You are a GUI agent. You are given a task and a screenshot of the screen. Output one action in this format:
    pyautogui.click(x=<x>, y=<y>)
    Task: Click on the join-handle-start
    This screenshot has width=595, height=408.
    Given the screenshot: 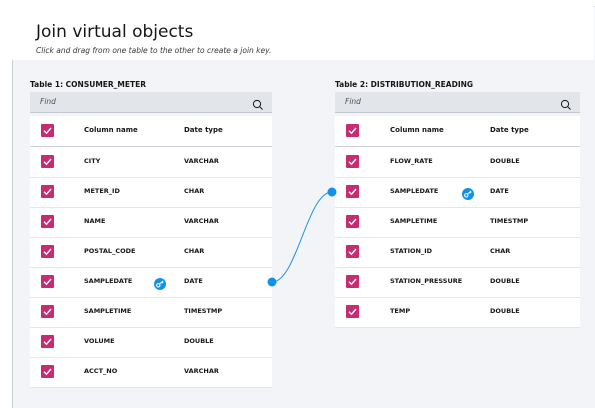 What is the action you would take?
    pyautogui.click(x=272, y=282)
    